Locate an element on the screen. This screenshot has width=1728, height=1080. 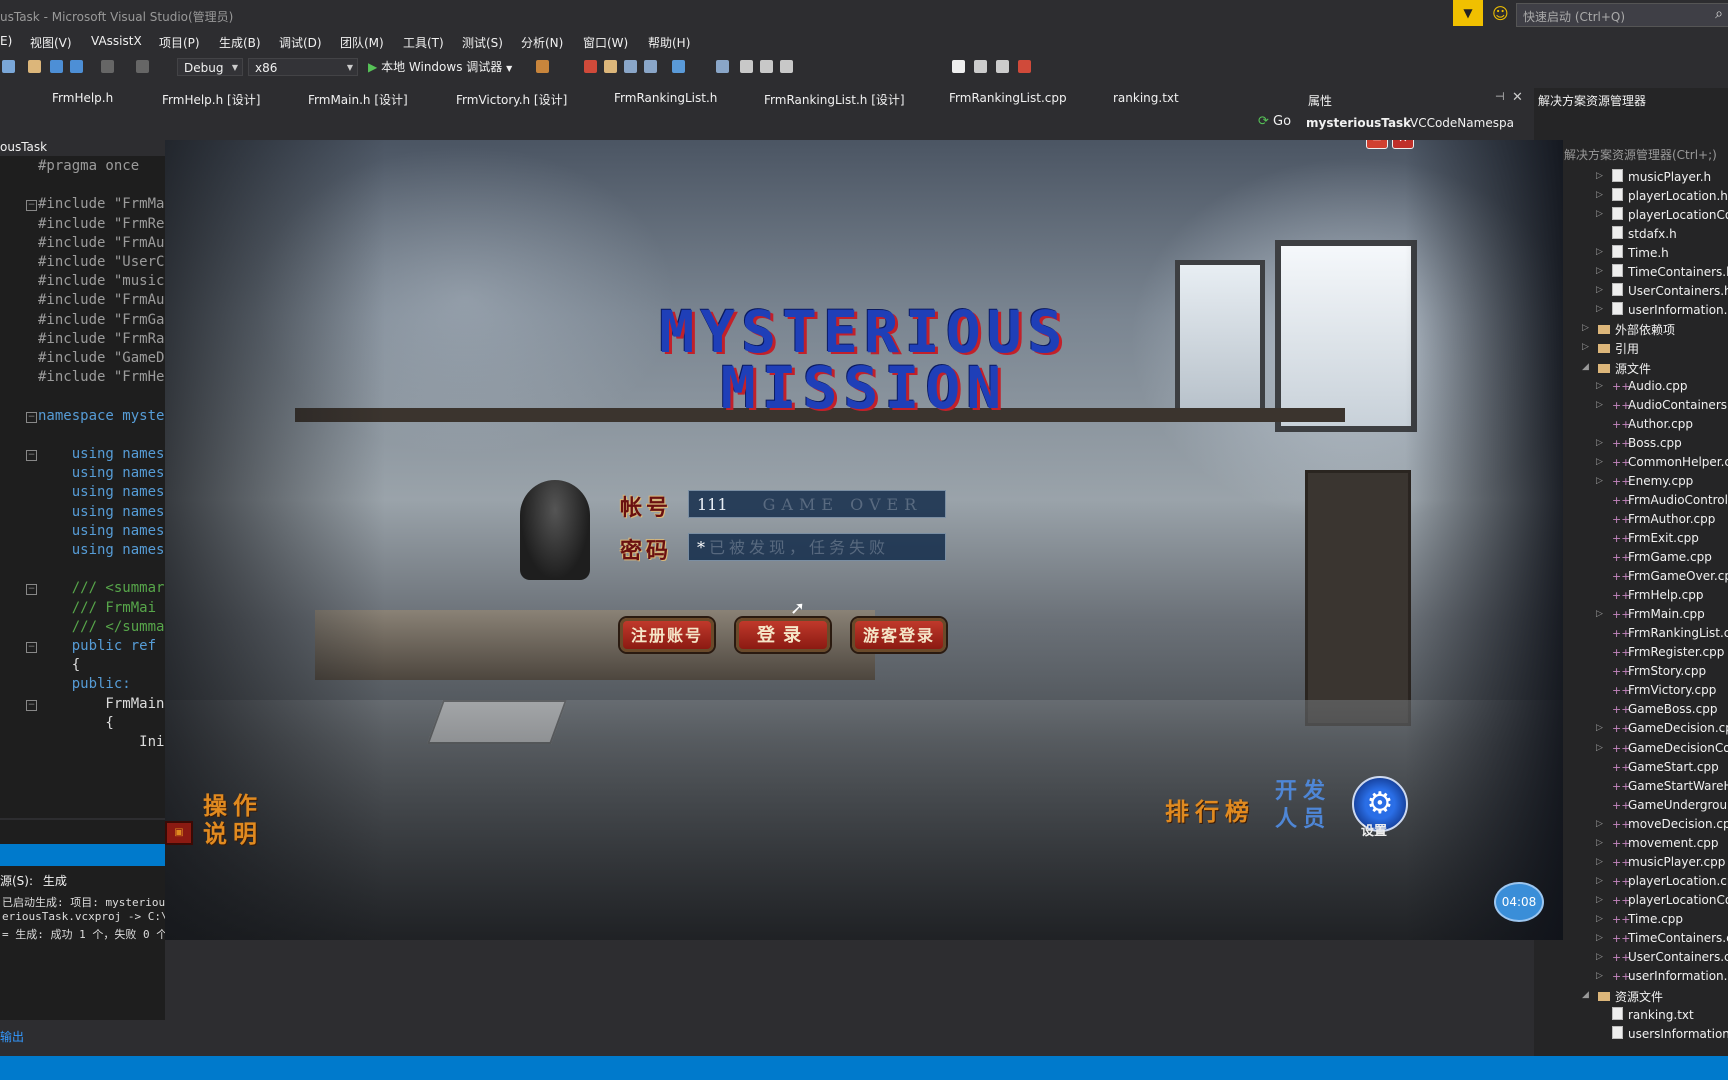
filter-icon: ▼ is located at coordinates (1468, 13).